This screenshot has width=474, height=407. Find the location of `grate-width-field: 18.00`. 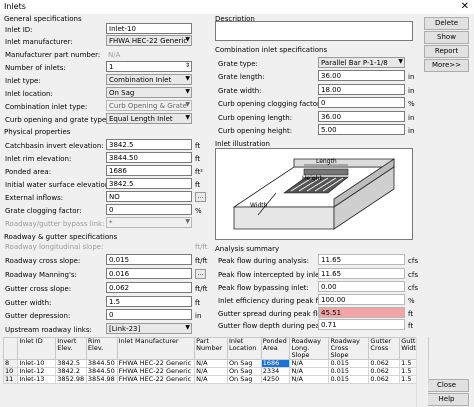

grate-width-field: 18.00 is located at coordinates (361, 89).